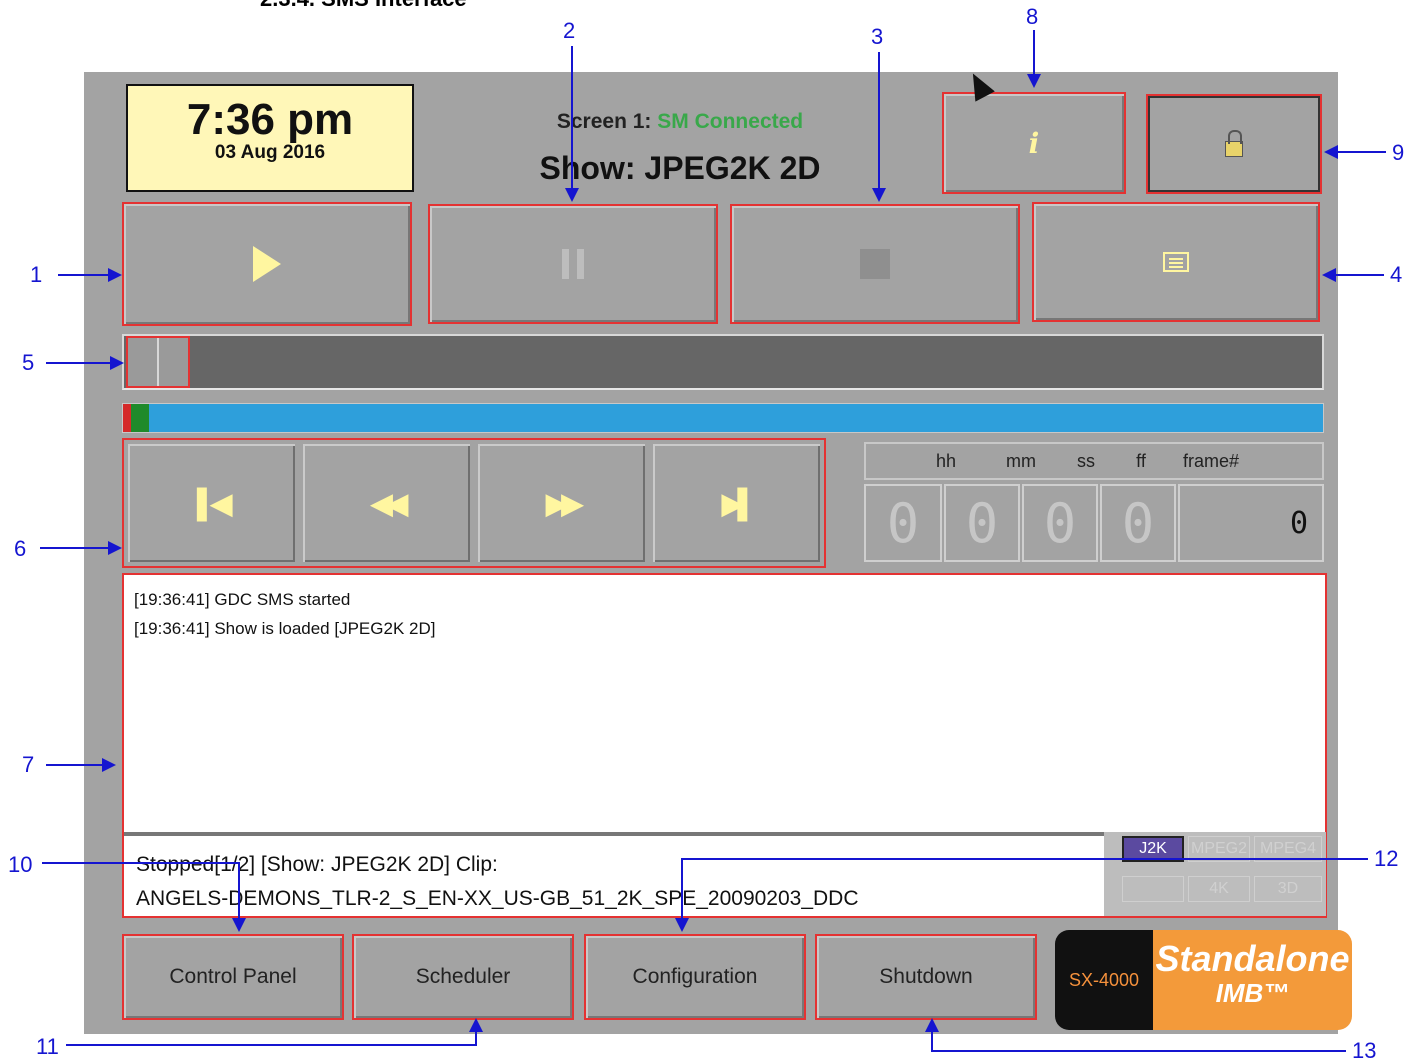 The width and height of the screenshot is (1418, 1064). I want to click on pause-button, so click(573, 264).